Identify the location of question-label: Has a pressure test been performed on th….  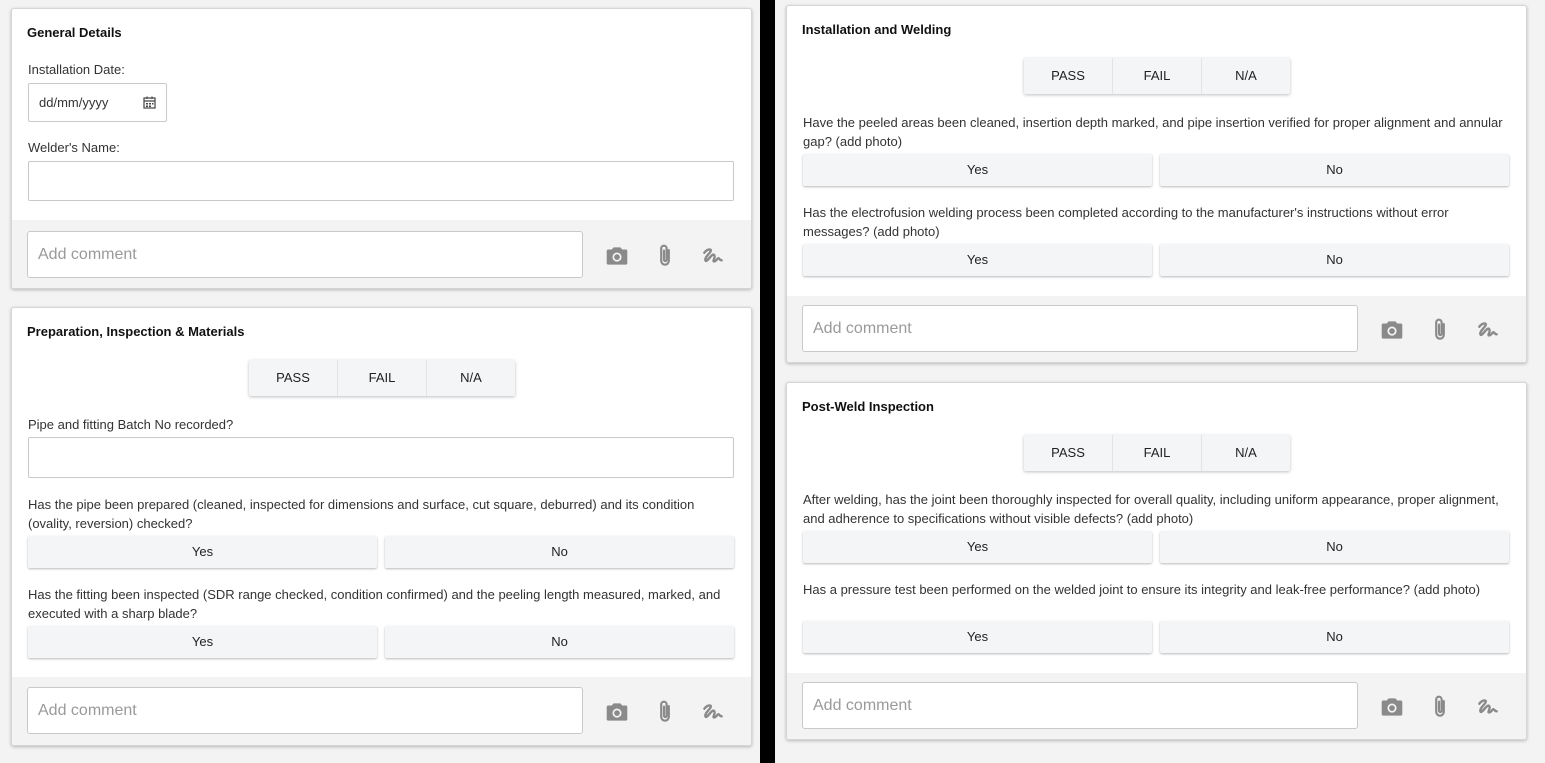
(1142, 589).